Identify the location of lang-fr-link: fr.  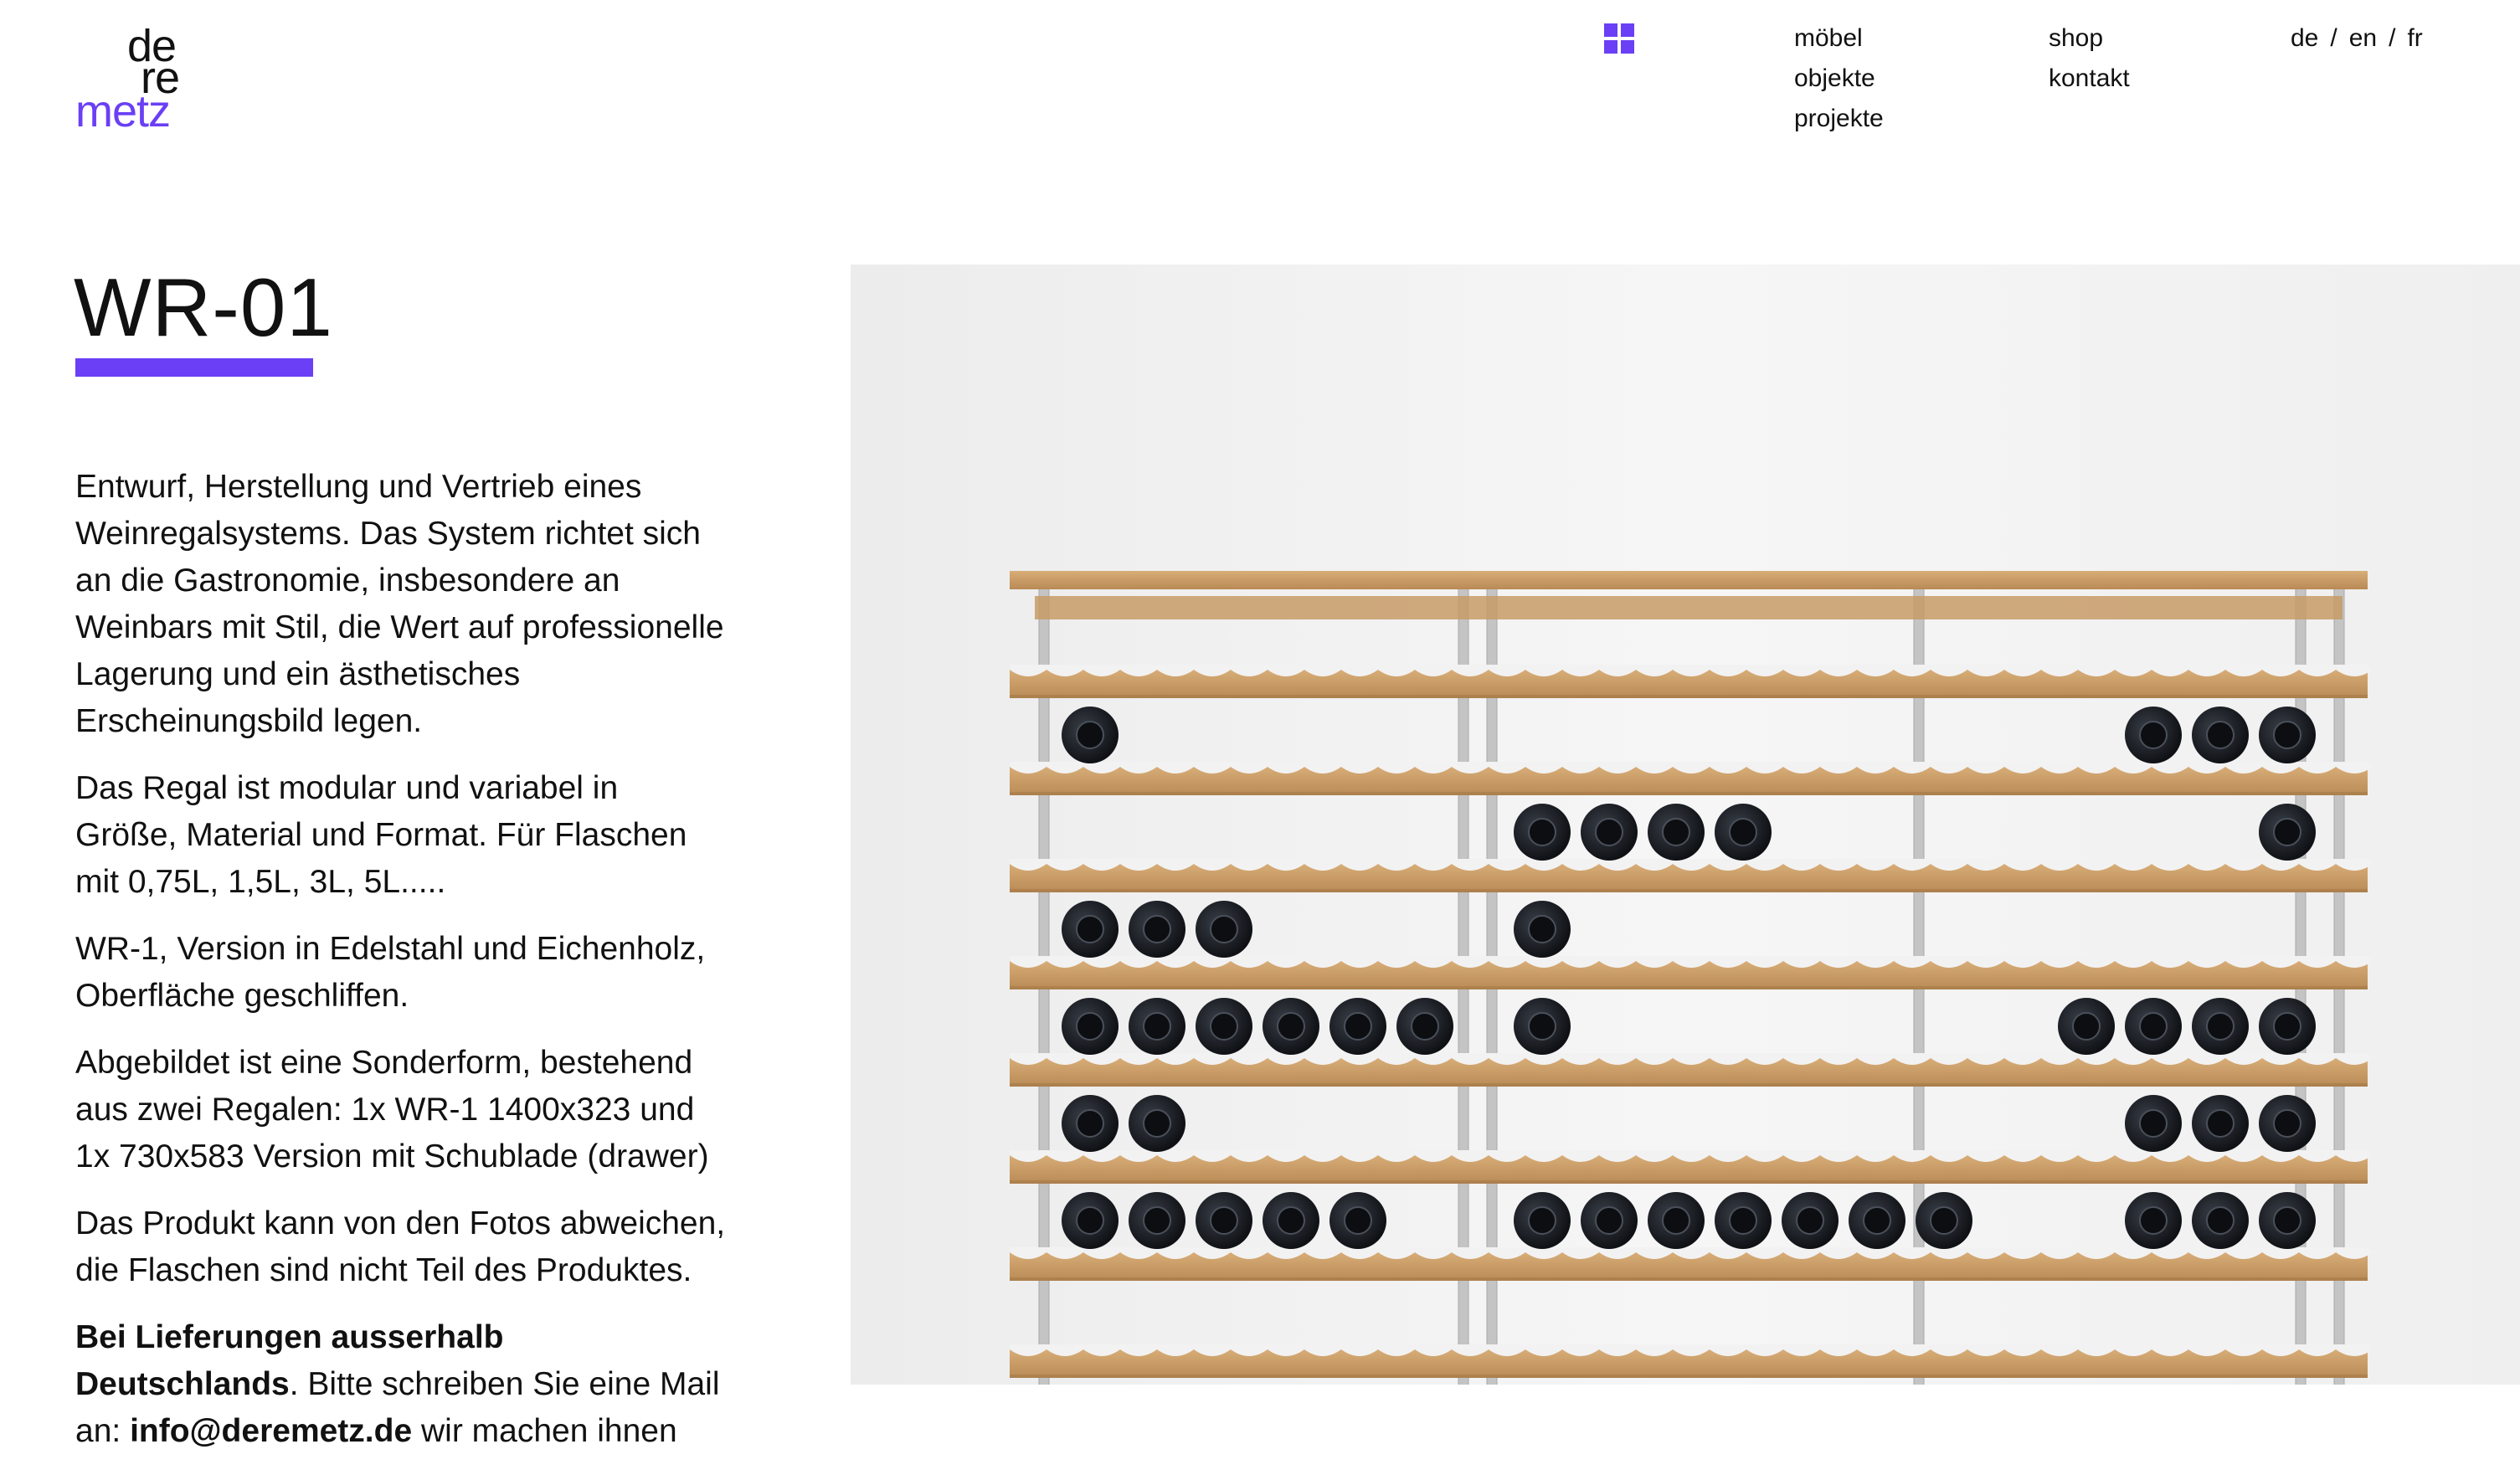
(2414, 38).